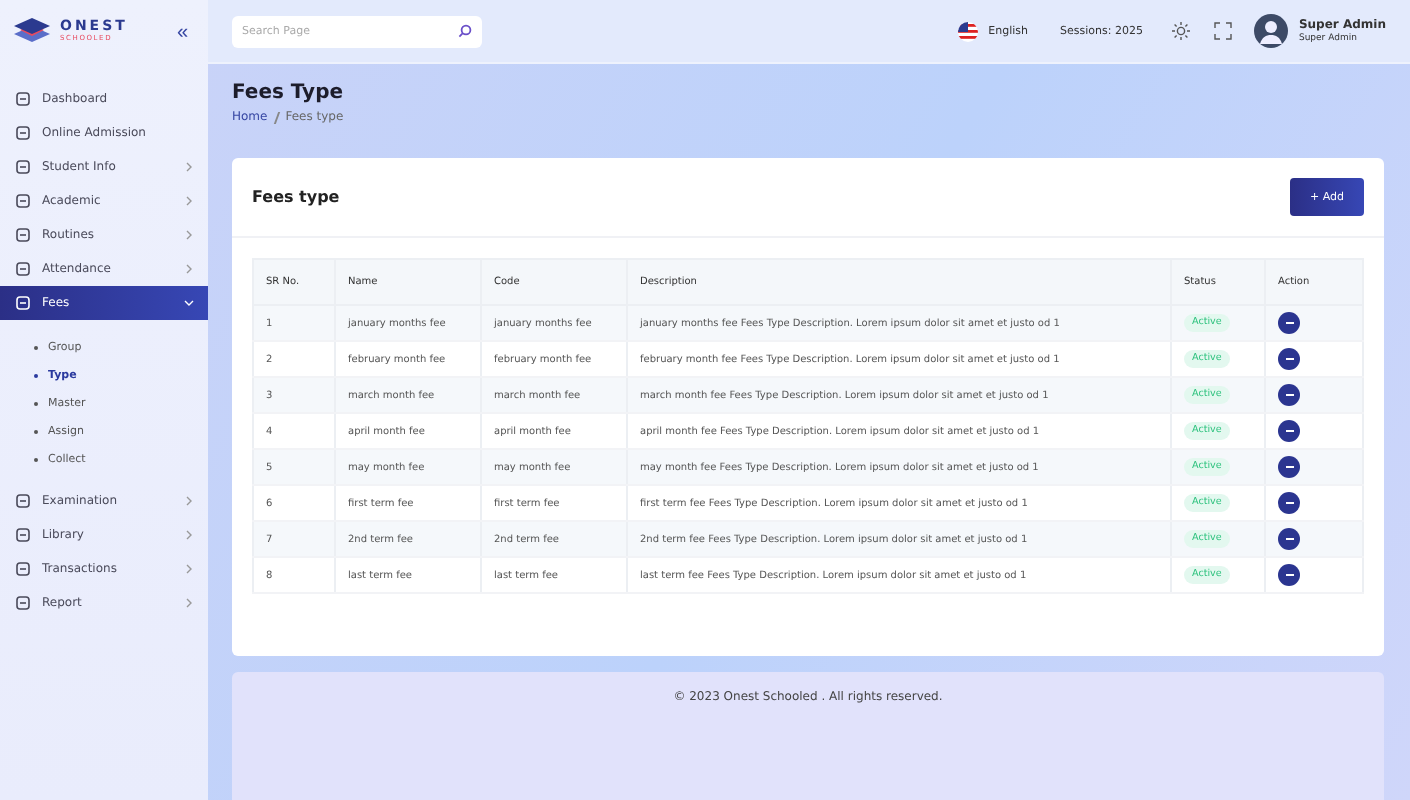  What do you see at coordinates (465, 31) in the screenshot?
I see `search-icon` at bounding box center [465, 31].